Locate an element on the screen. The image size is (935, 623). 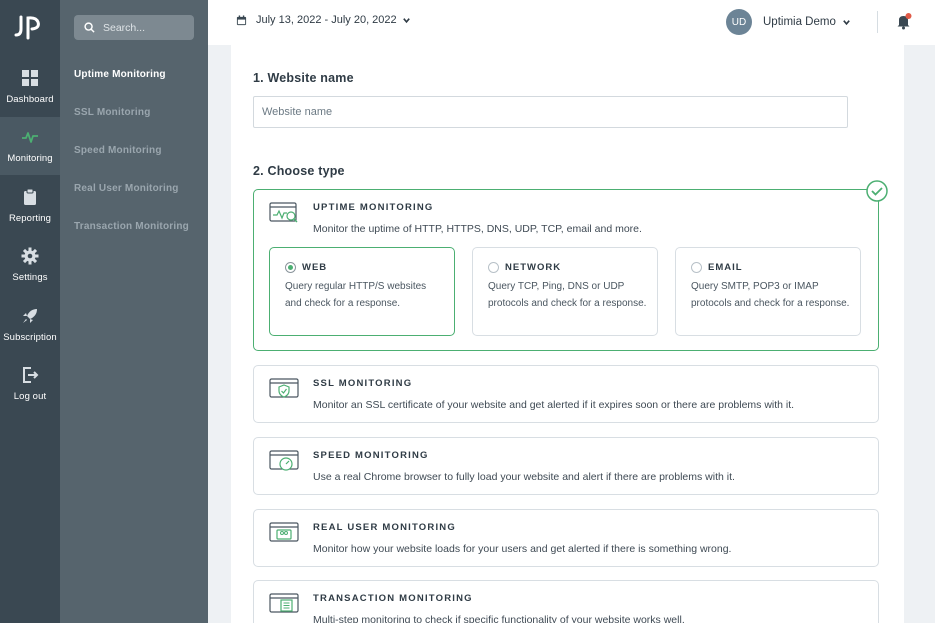
rail-item-logout: Log out is located at coordinates (30, 384).